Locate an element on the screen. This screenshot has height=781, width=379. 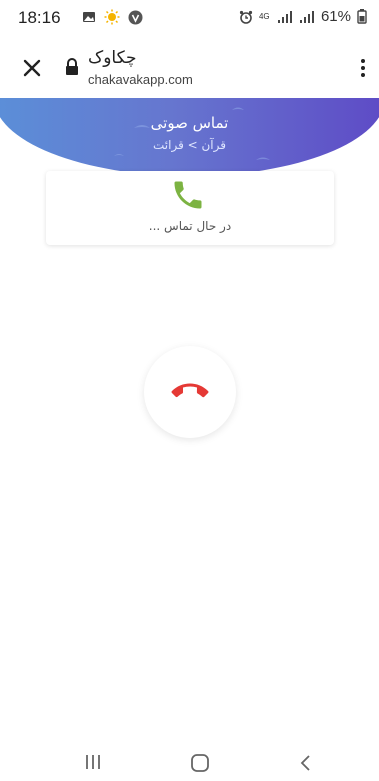
gallery-icon is located at coordinates (89, 17).